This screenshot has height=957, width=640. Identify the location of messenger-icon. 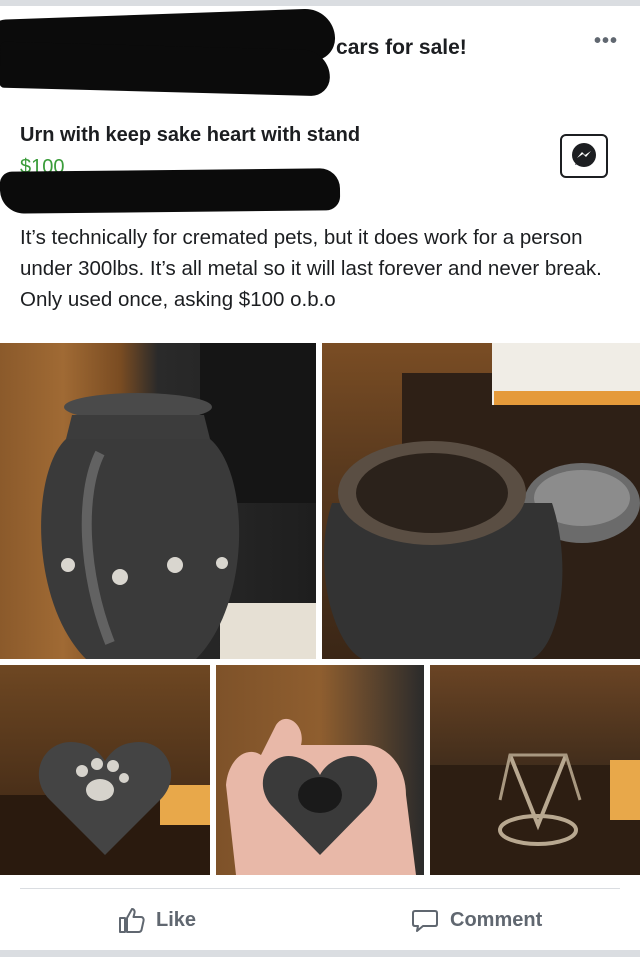
(584, 155).